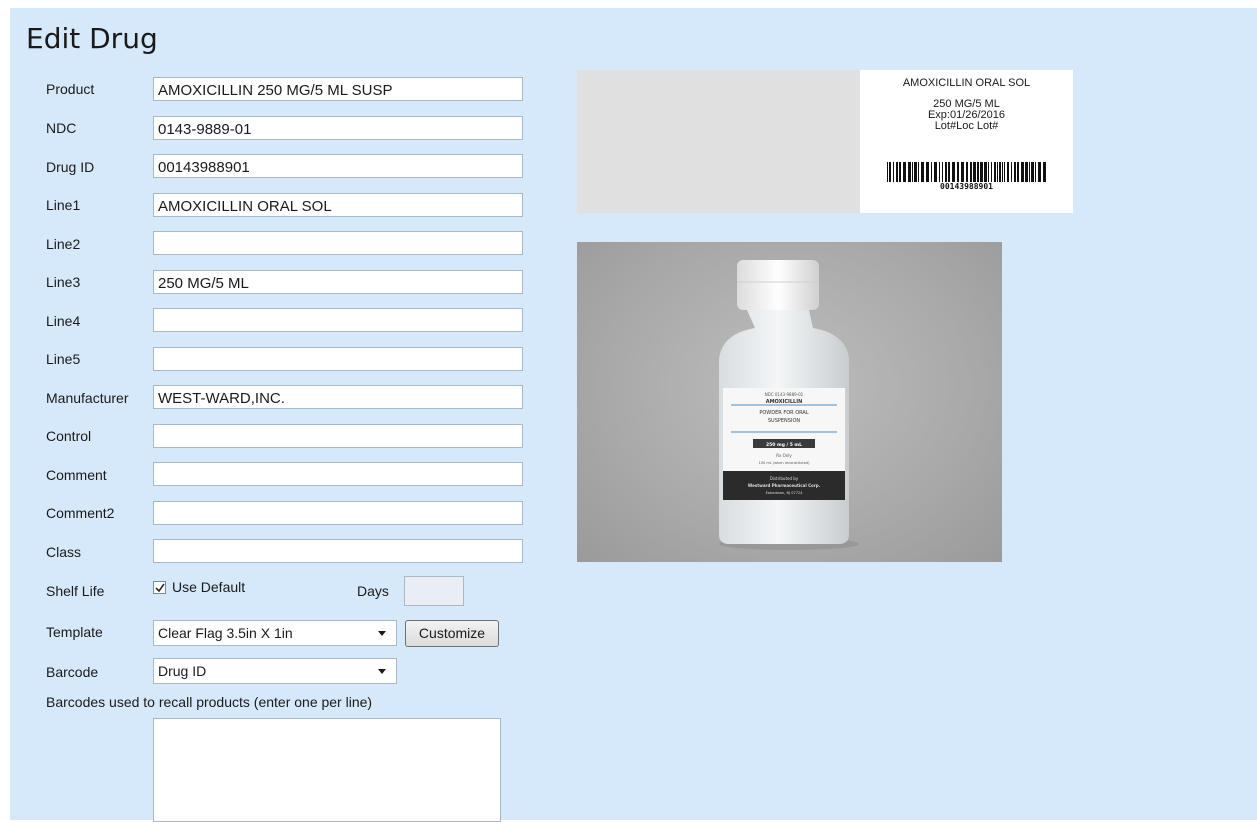  Describe the element at coordinates (785, 493) in the screenshot. I see `bottle-address-text: Eatontown, NJ 07724` at that location.